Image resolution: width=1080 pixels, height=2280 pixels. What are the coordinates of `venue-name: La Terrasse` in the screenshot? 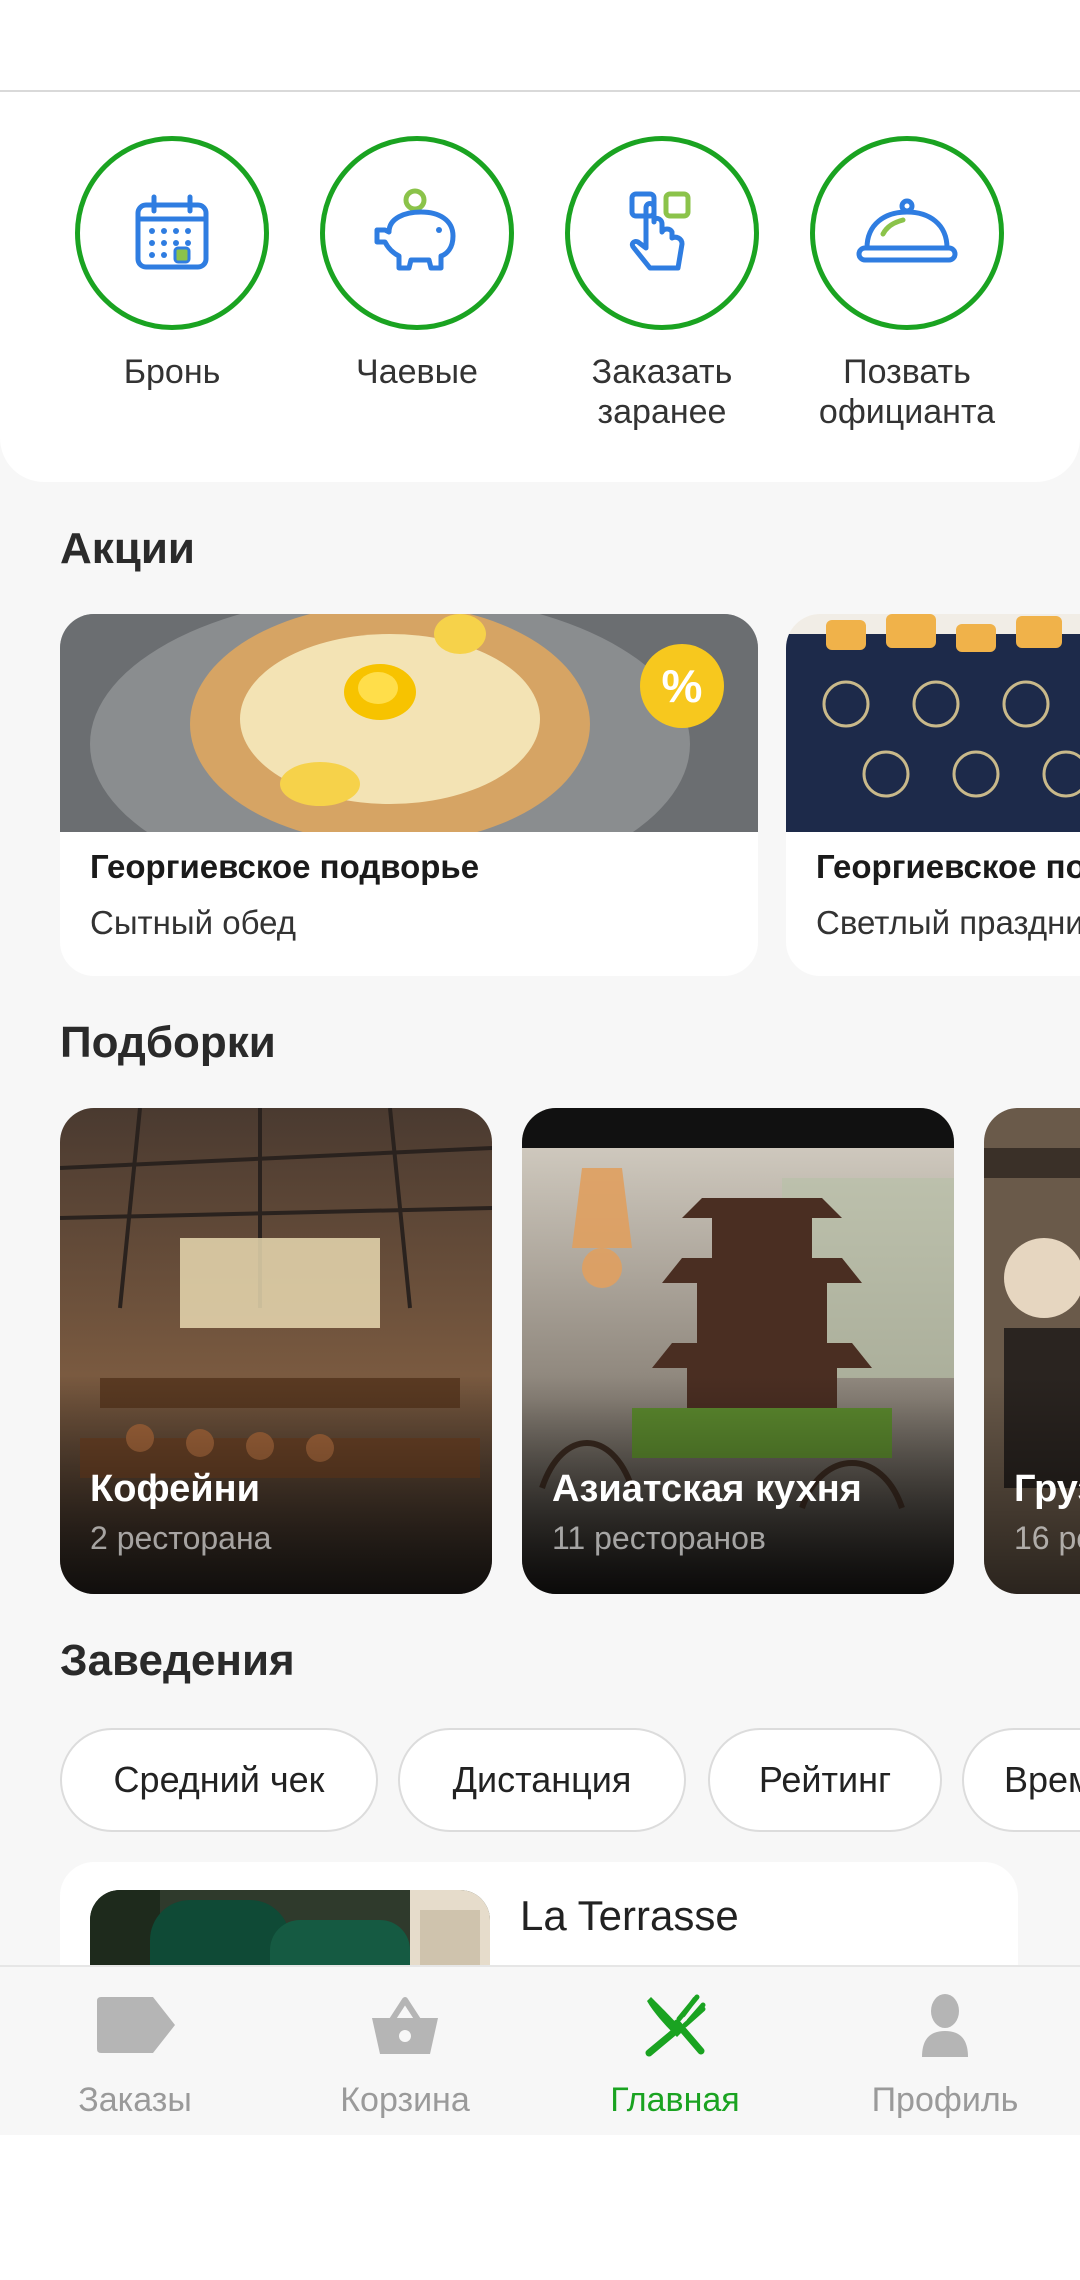 It's located at (629, 1915).